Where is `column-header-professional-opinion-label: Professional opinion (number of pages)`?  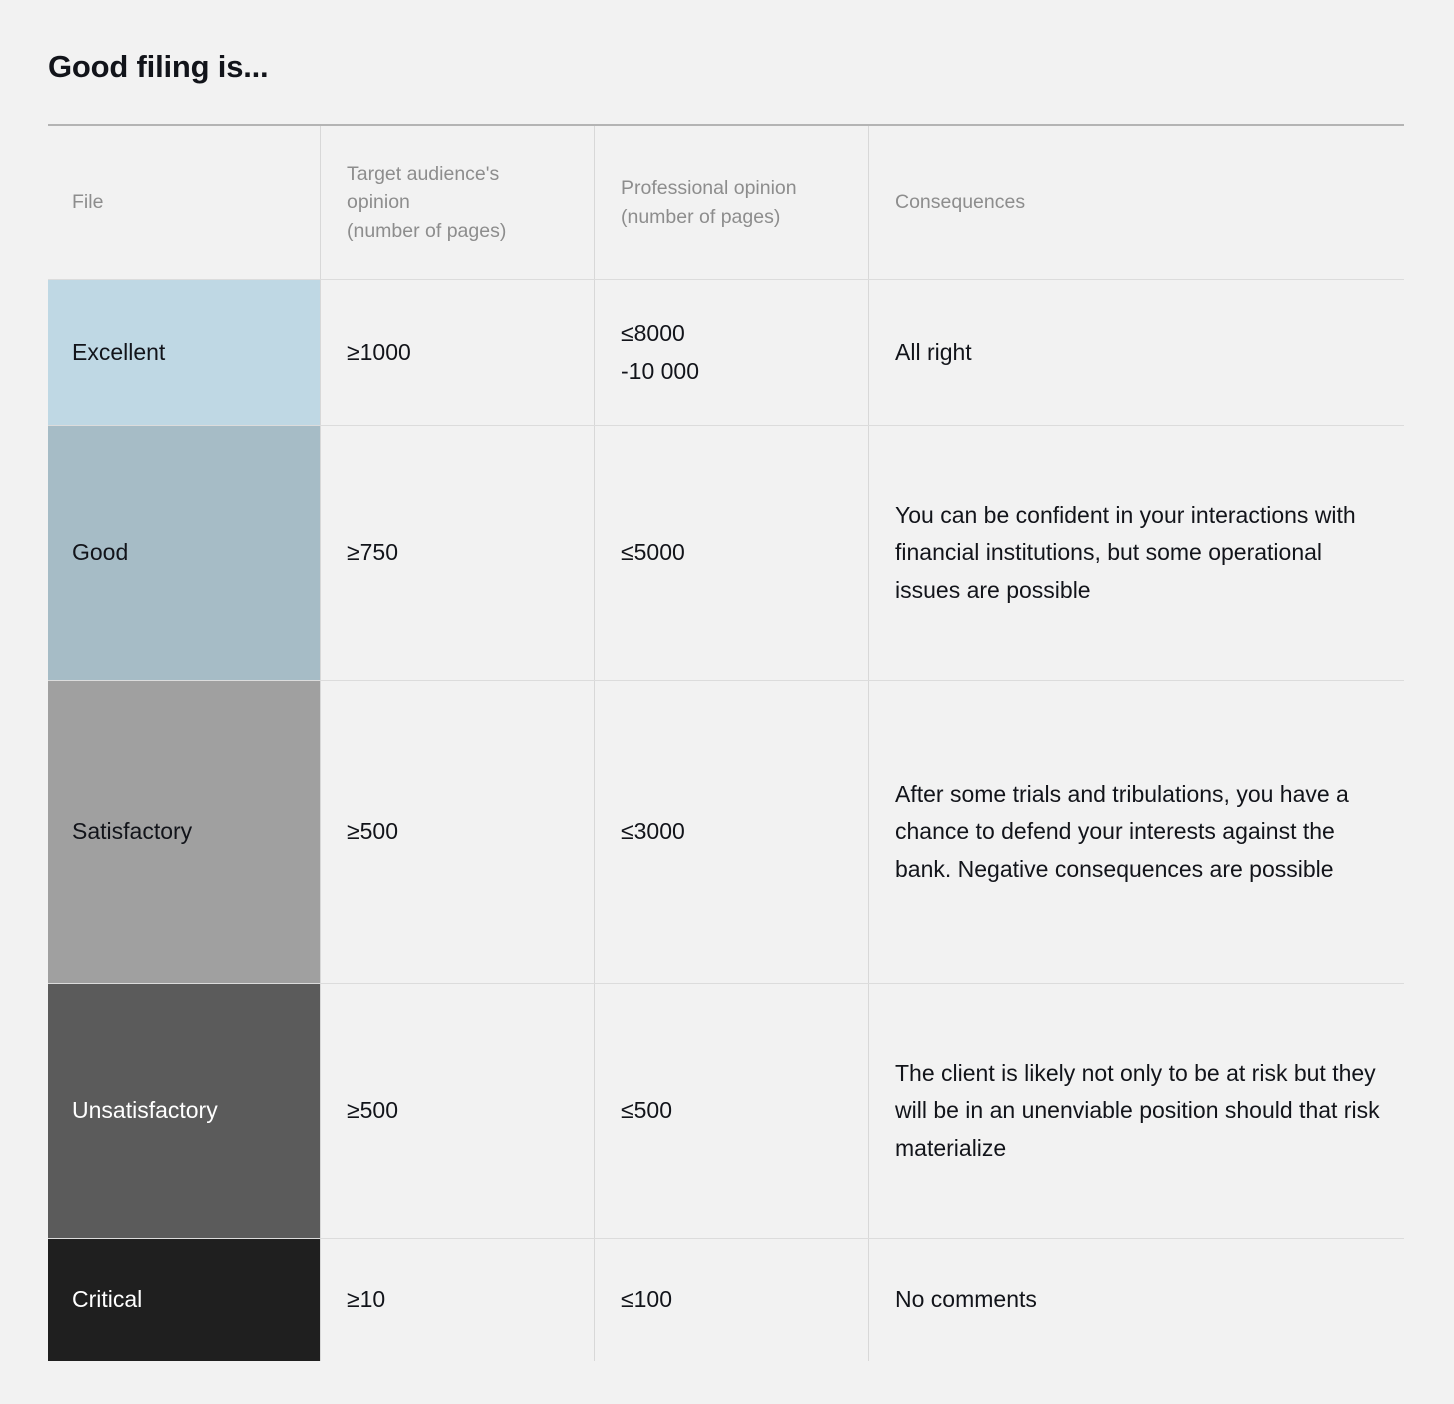 column-header-professional-opinion-label: Professional opinion (number of pages) is located at coordinates (709, 202).